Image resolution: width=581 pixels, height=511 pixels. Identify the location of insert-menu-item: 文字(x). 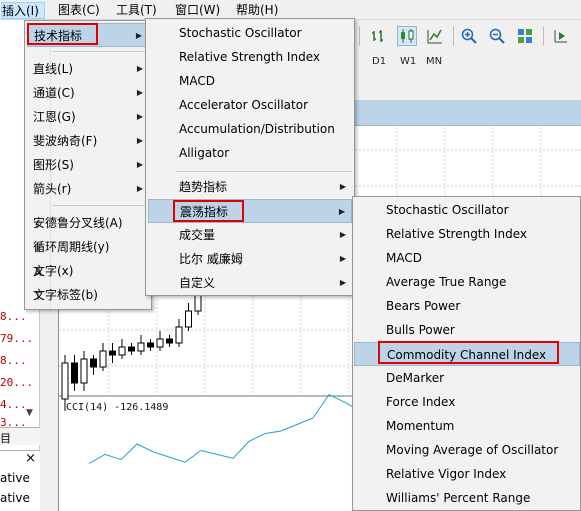
(88, 271).